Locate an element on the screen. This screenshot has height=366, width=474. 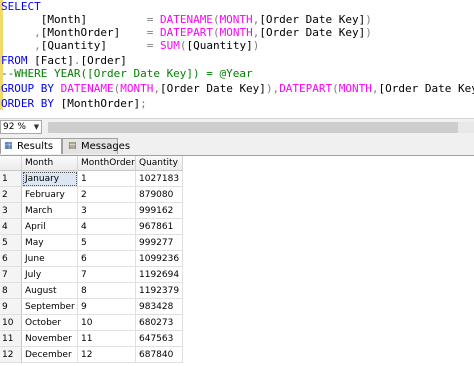
cell-quantity: 879080 is located at coordinates (159, 195).